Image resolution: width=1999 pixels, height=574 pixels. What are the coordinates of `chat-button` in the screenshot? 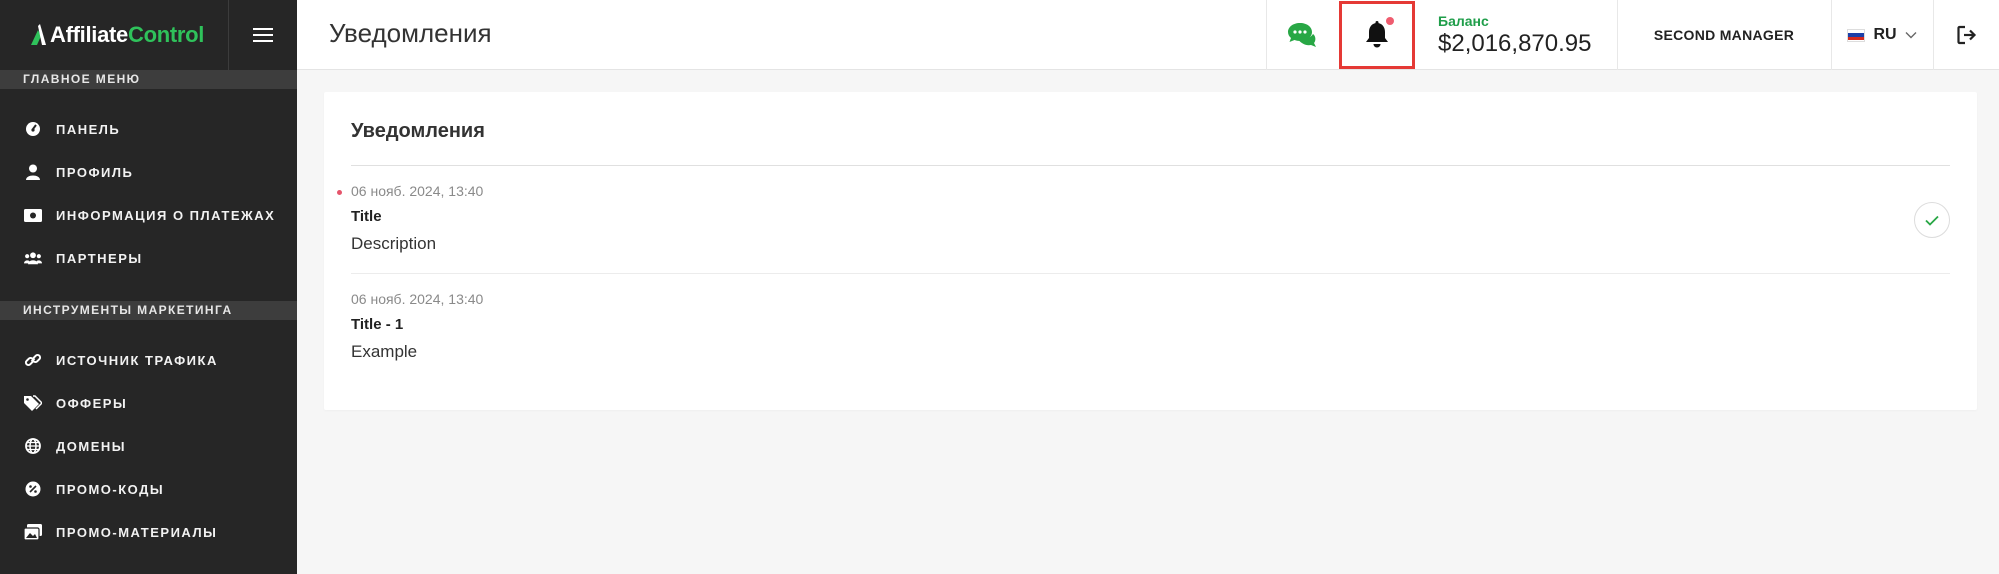 It's located at (1302, 35).